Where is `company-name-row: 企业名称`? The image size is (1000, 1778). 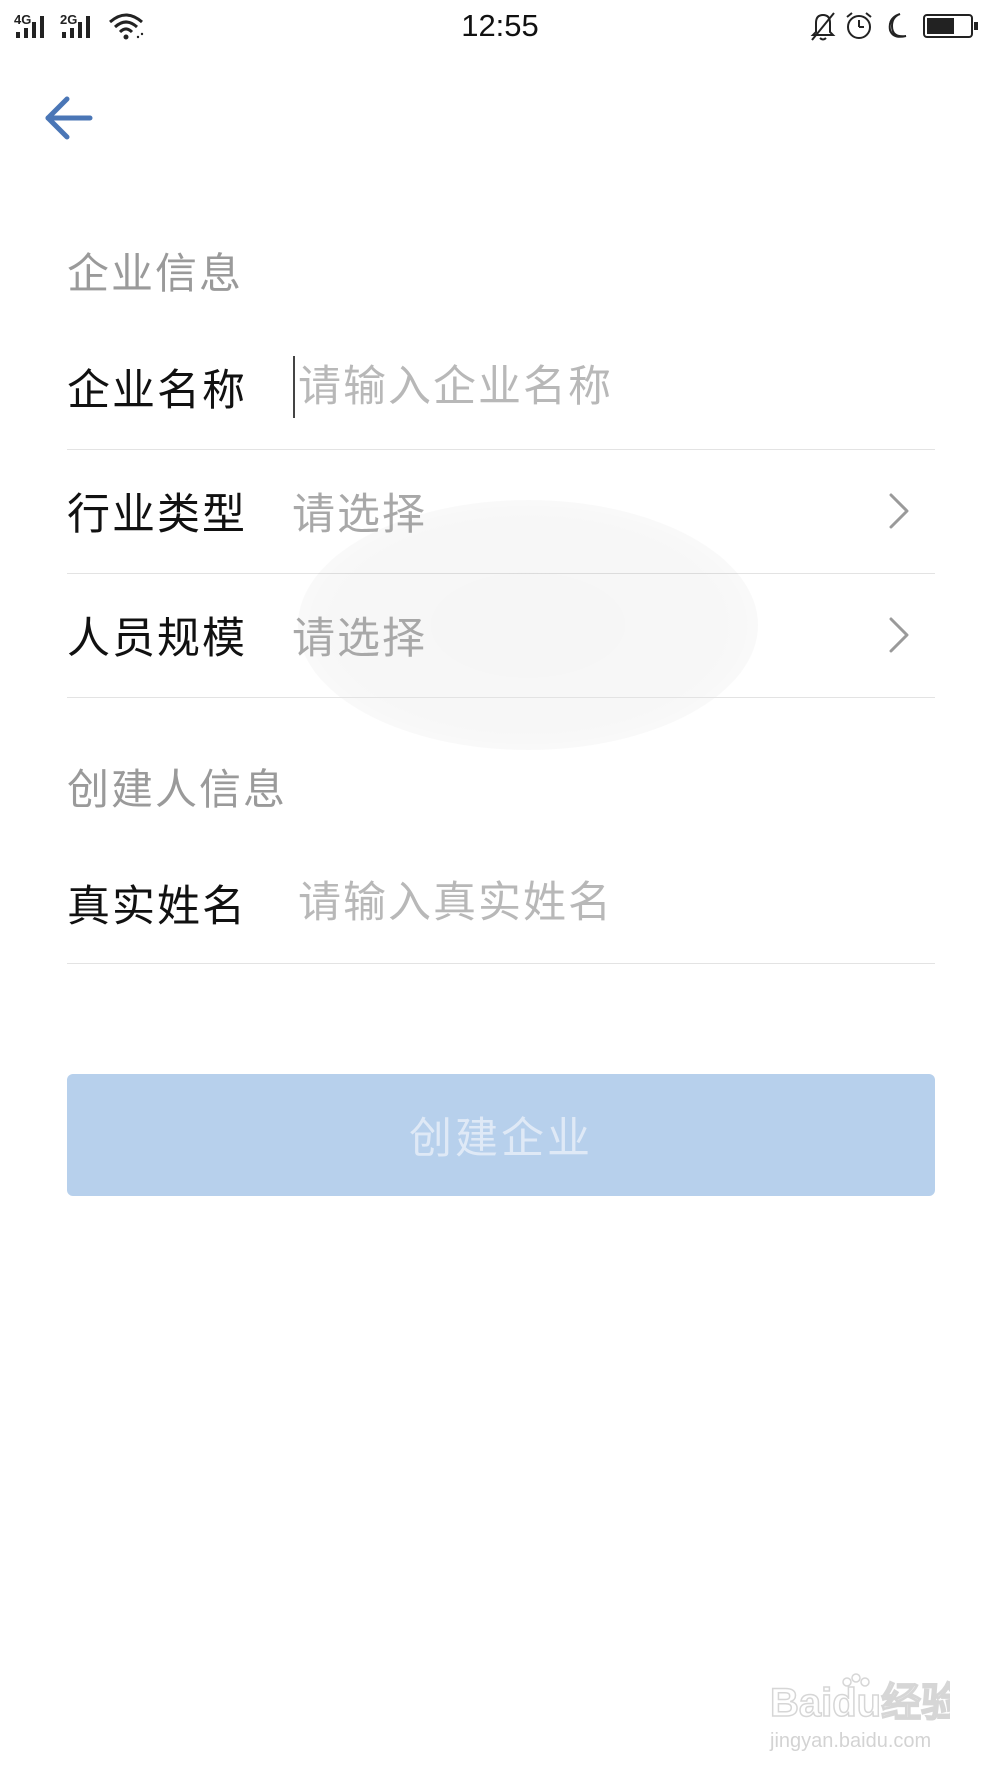 company-name-row: 企业名称 is located at coordinates (501, 387).